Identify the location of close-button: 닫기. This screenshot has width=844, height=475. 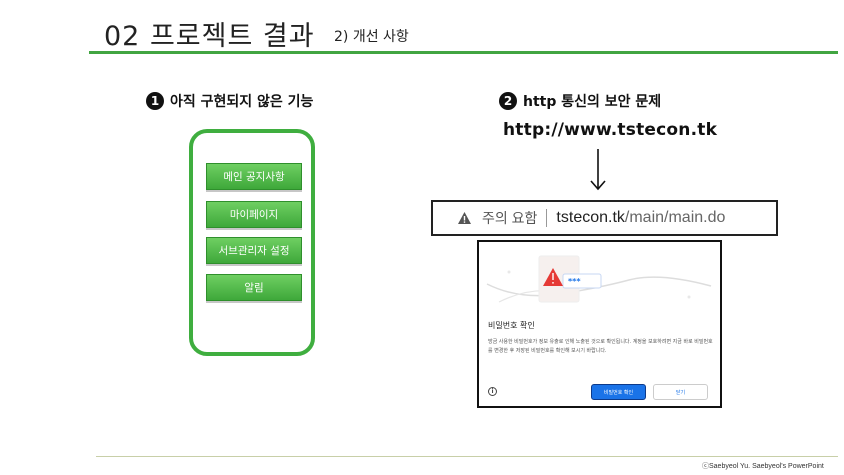
(680, 392).